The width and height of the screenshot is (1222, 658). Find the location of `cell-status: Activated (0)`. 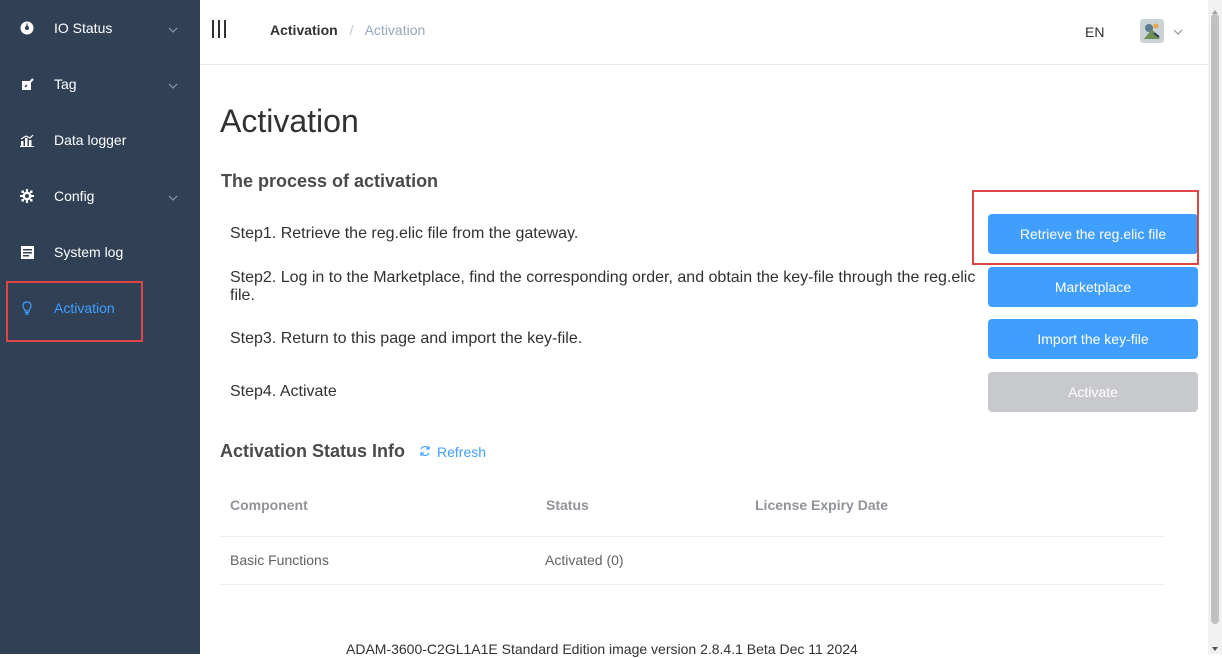

cell-status: Activated (0) is located at coordinates (584, 560).